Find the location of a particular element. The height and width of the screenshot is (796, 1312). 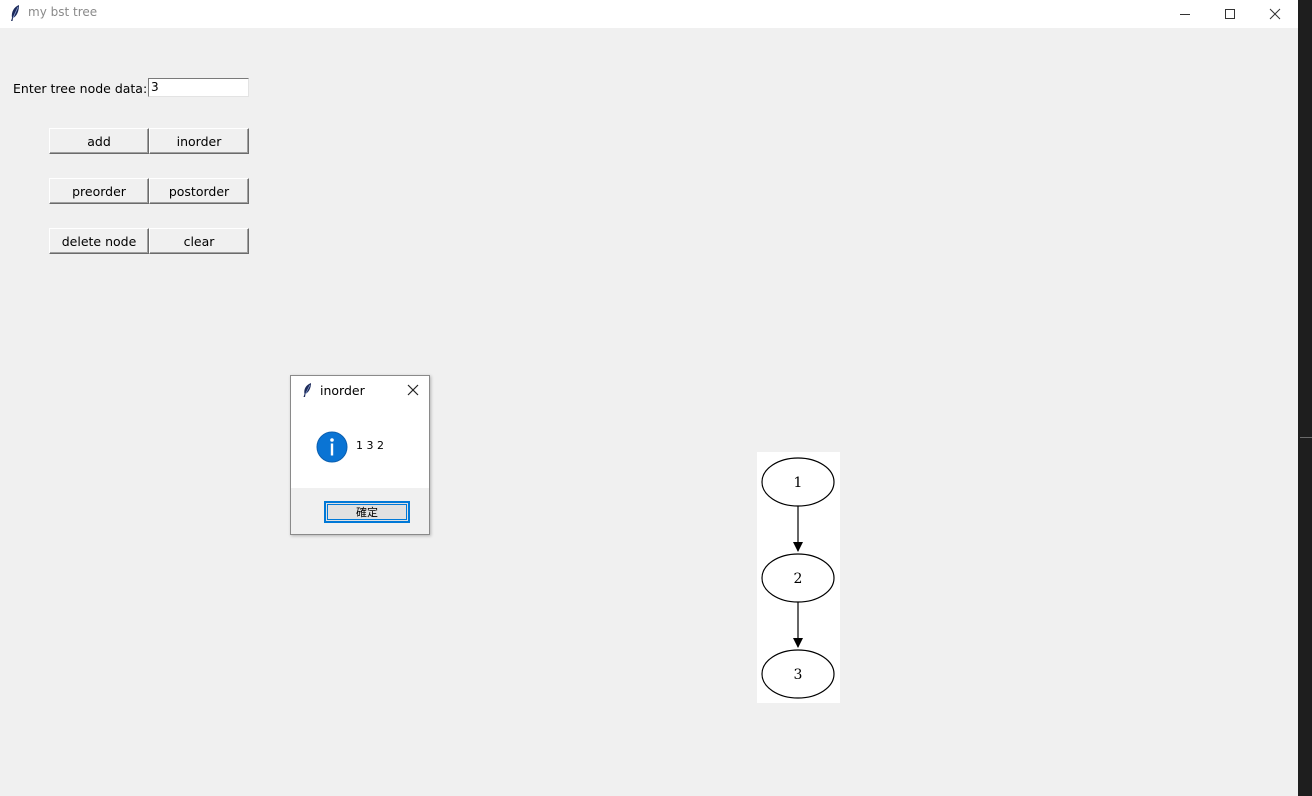

background-window-edge is located at coordinates (1305, 398).